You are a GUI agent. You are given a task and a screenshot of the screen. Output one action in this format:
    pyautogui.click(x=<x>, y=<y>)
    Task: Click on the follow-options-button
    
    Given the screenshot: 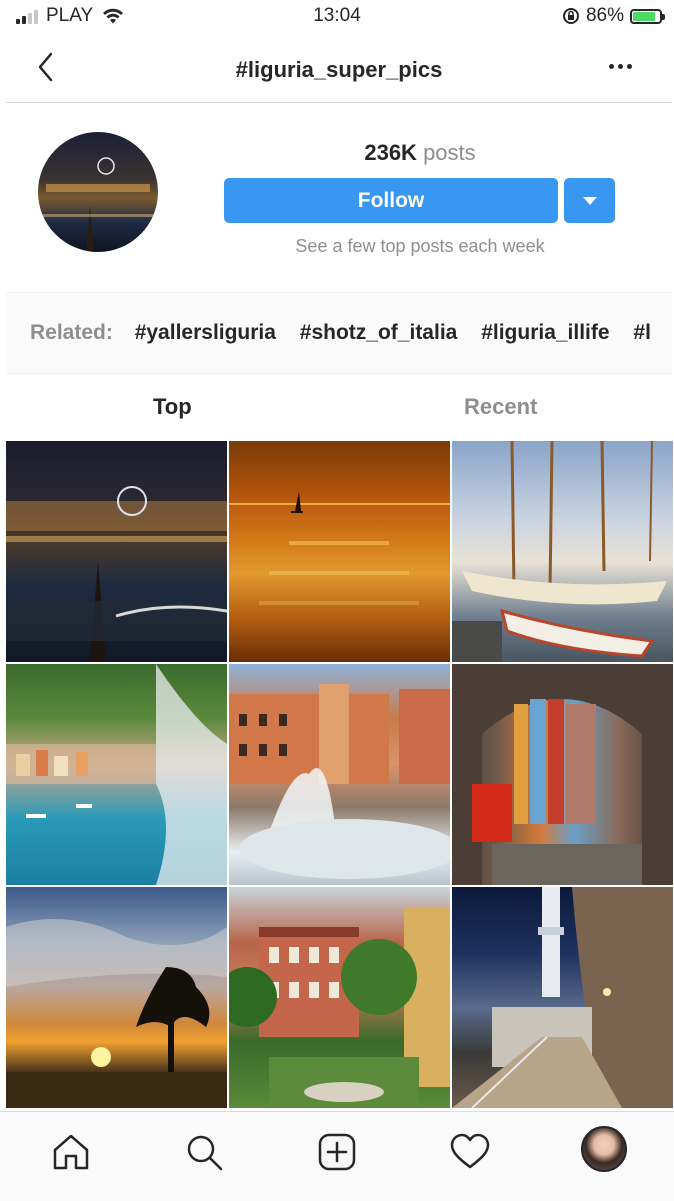 What is the action you would take?
    pyautogui.click(x=589, y=200)
    